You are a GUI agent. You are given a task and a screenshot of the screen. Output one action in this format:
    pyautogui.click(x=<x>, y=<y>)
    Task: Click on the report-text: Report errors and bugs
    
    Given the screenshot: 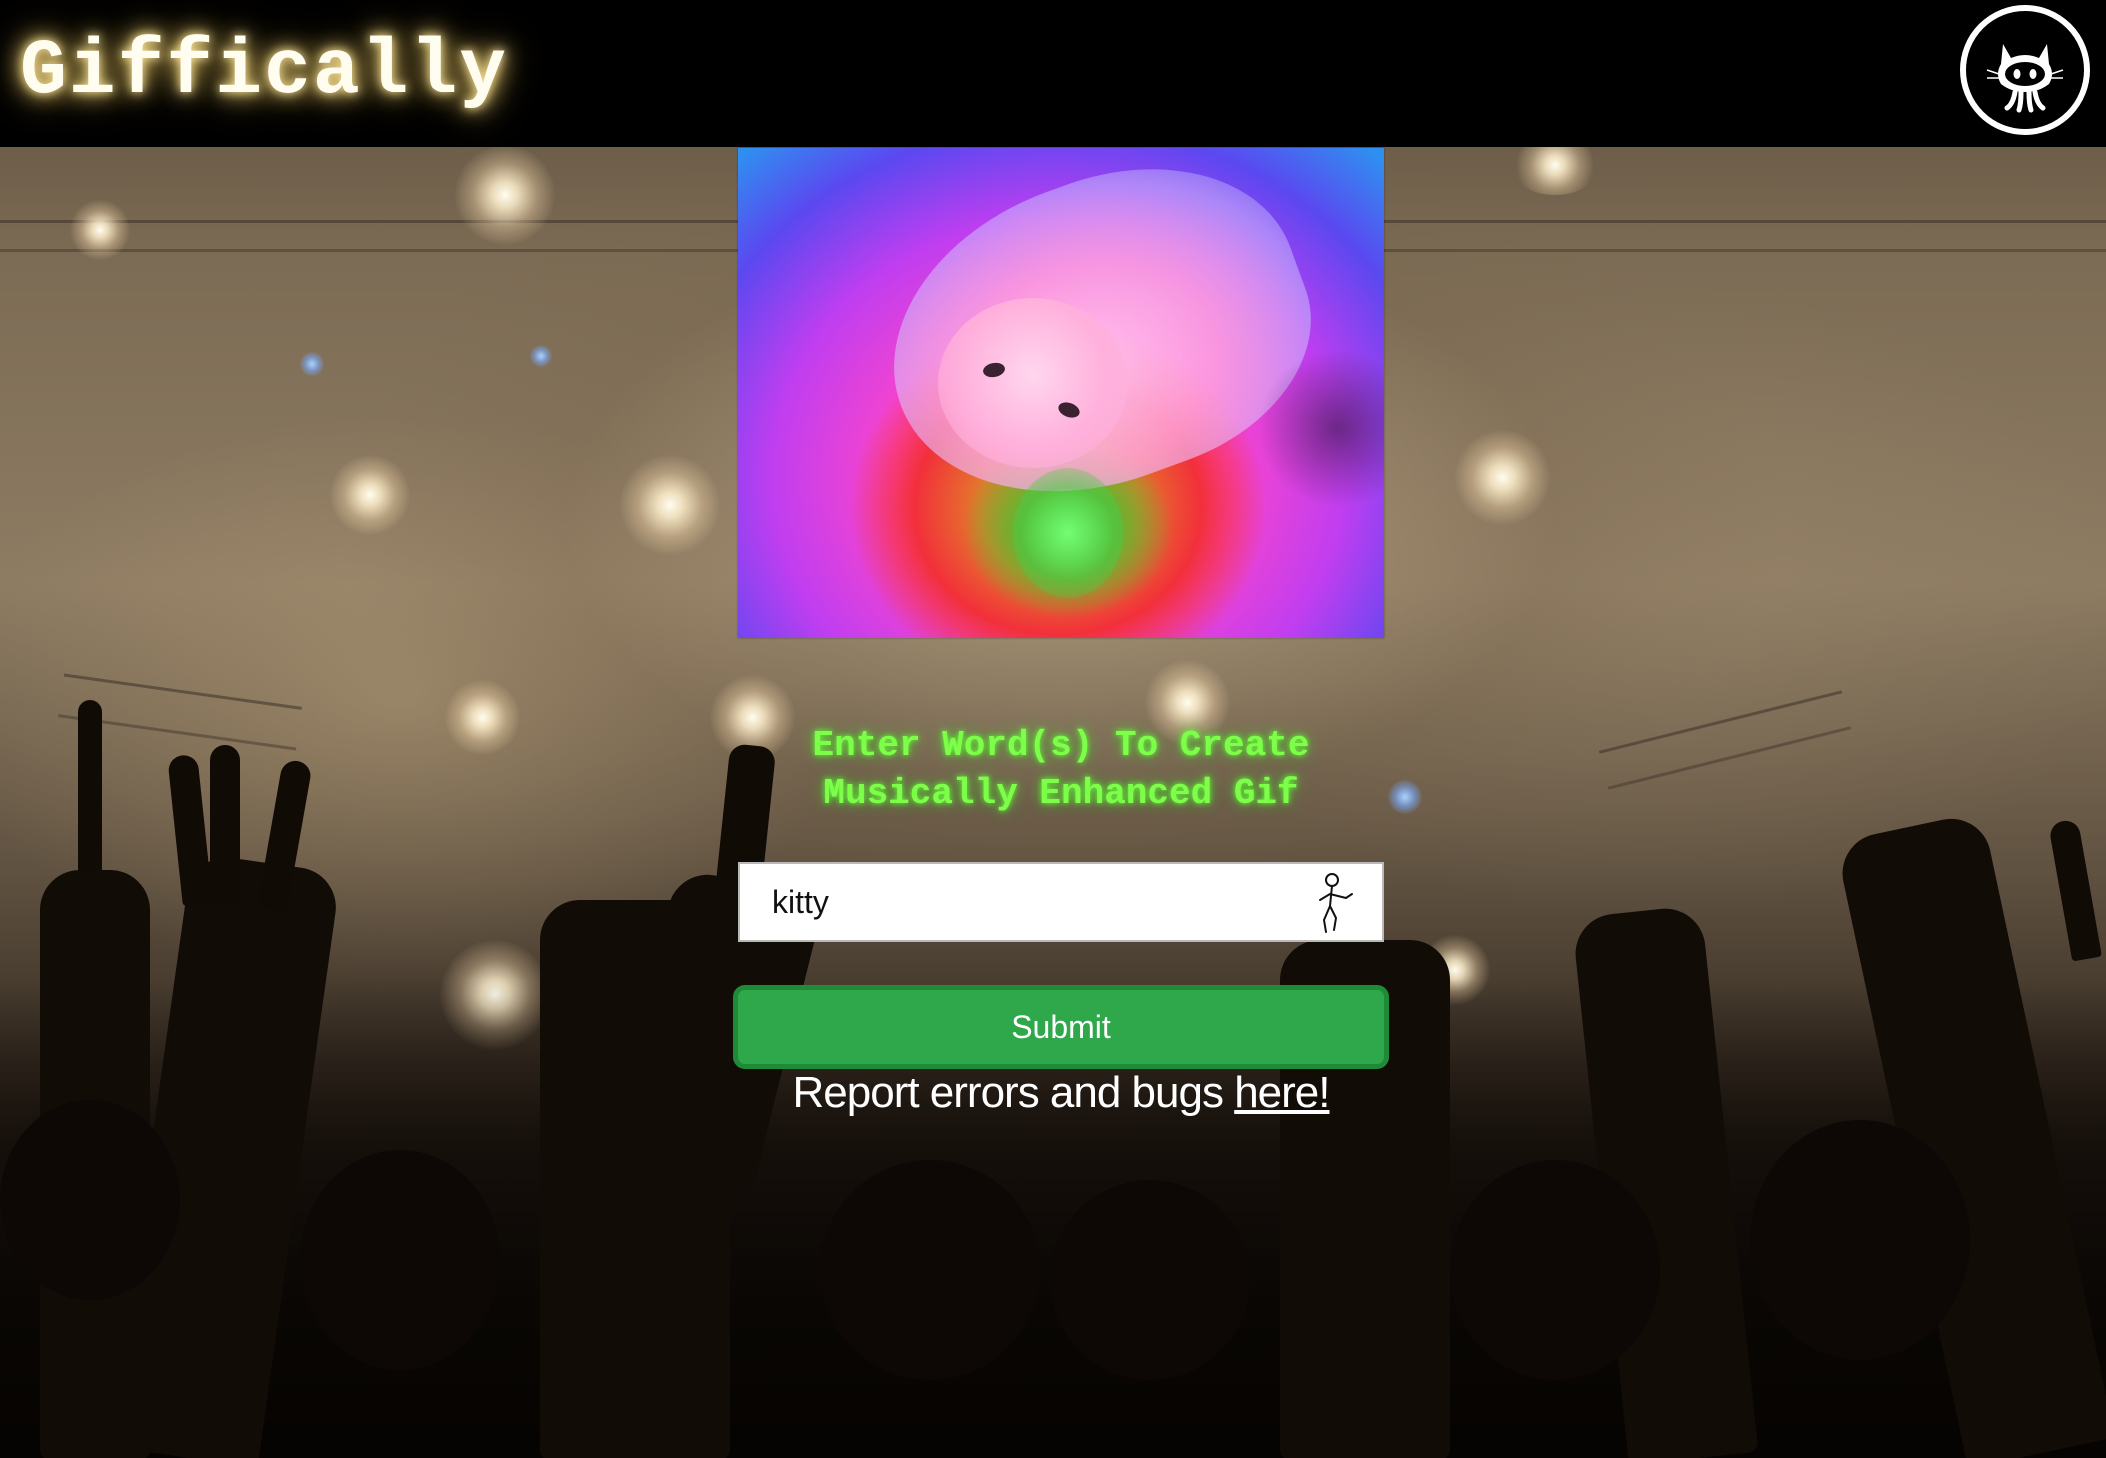 What is the action you would take?
    pyautogui.click(x=1013, y=1092)
    